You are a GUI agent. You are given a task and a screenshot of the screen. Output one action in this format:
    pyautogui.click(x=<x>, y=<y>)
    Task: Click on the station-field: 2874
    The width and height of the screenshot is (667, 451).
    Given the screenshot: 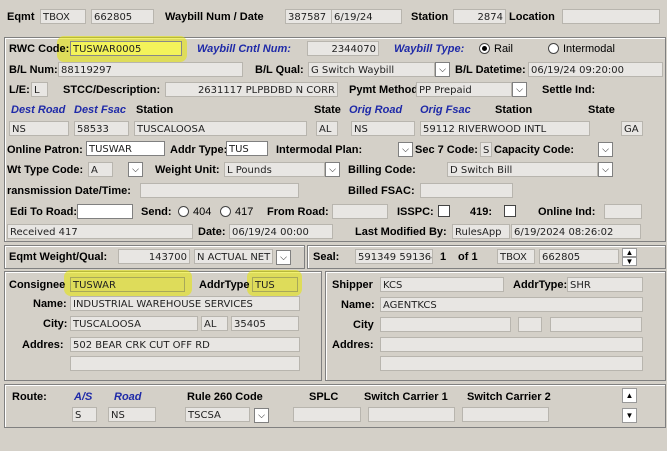 What is the action you would take?
    pyautogui.click(x=479, y=16)
    